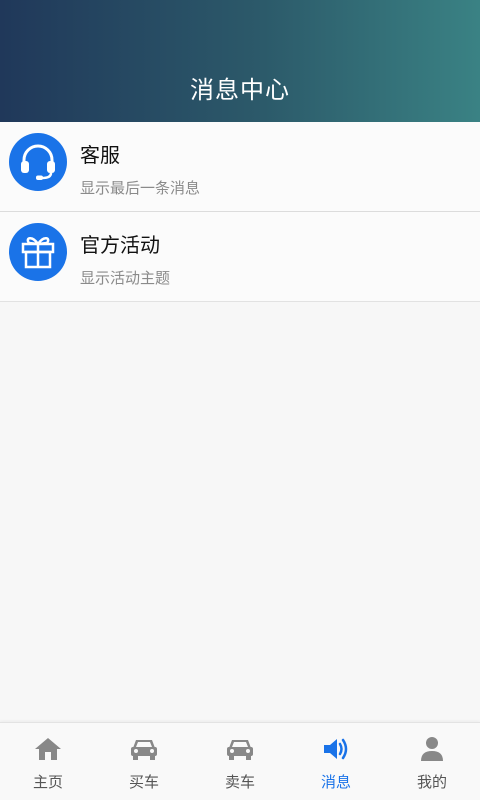  I want to click on tab-mine: 我的, so click(432, 761).